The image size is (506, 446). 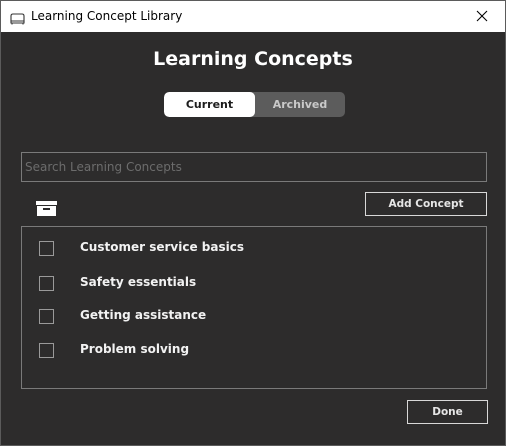 What do you see at coordinates (135, 349) in the screenshot?
I see `concept-label: Problem solving` at bounding box center [135, 349].